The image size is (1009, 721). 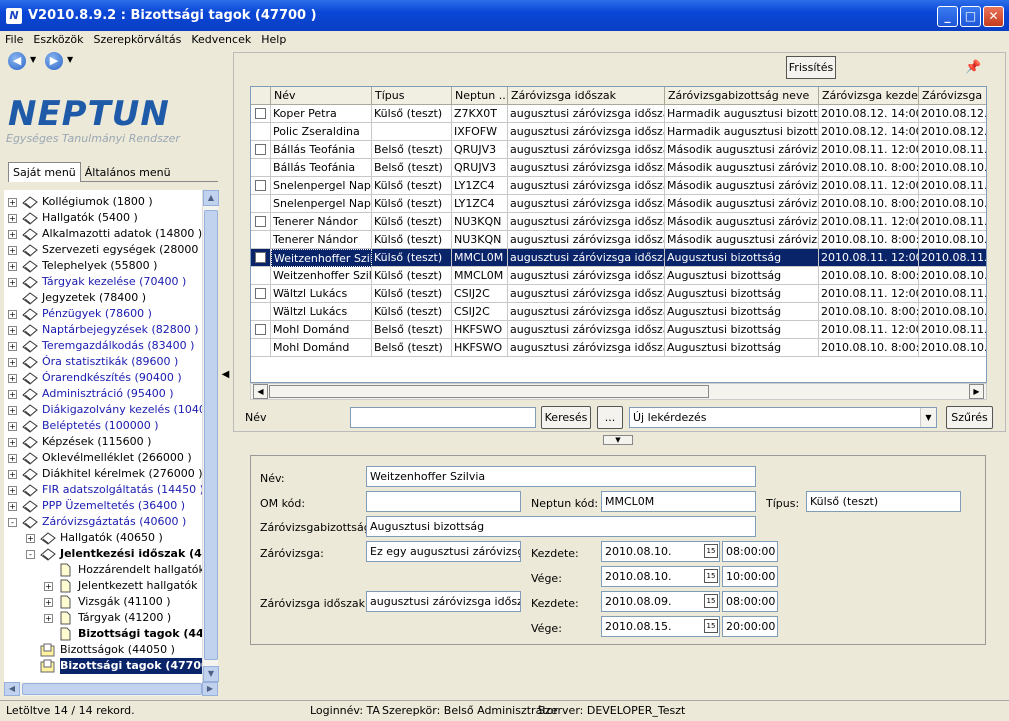 What do you see at coordinates (678, 501) in the screenshot?
I see `neptun-code-field: MMCL0M` at bounding box center [678, 501].